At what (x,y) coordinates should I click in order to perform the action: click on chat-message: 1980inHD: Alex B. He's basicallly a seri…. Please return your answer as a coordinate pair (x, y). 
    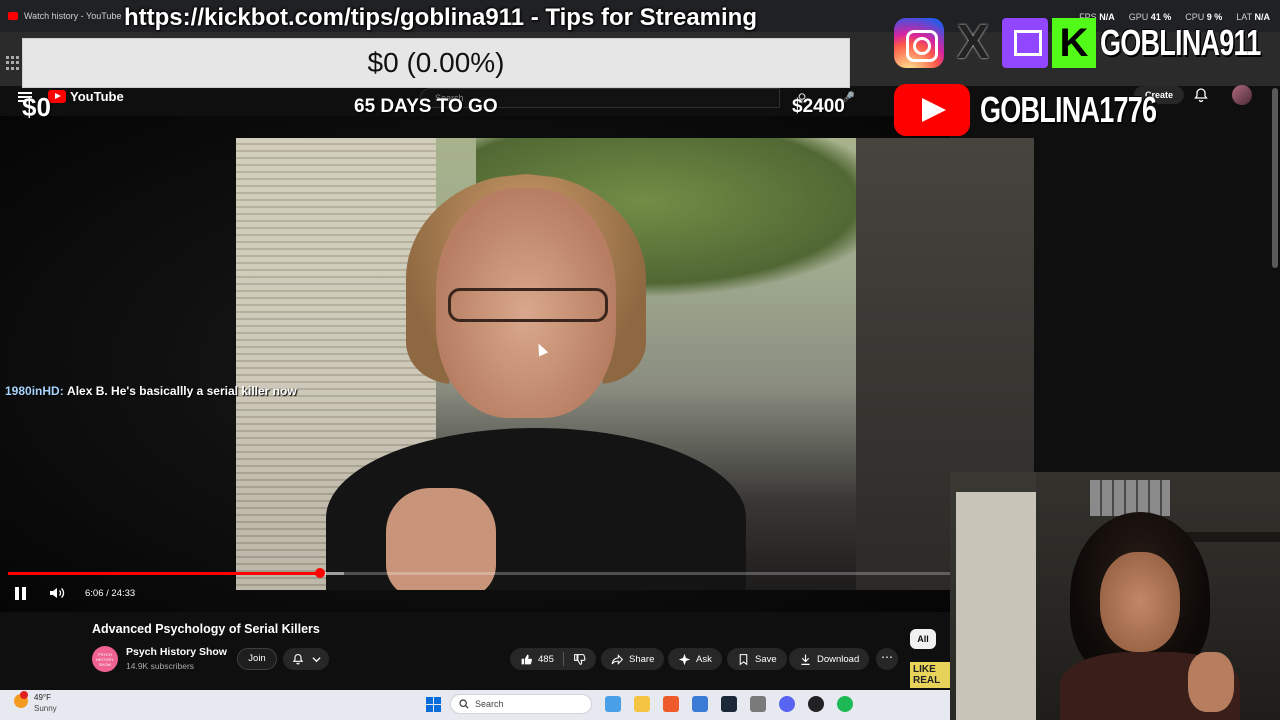
    Looking at the image, I should click on (151, 391).